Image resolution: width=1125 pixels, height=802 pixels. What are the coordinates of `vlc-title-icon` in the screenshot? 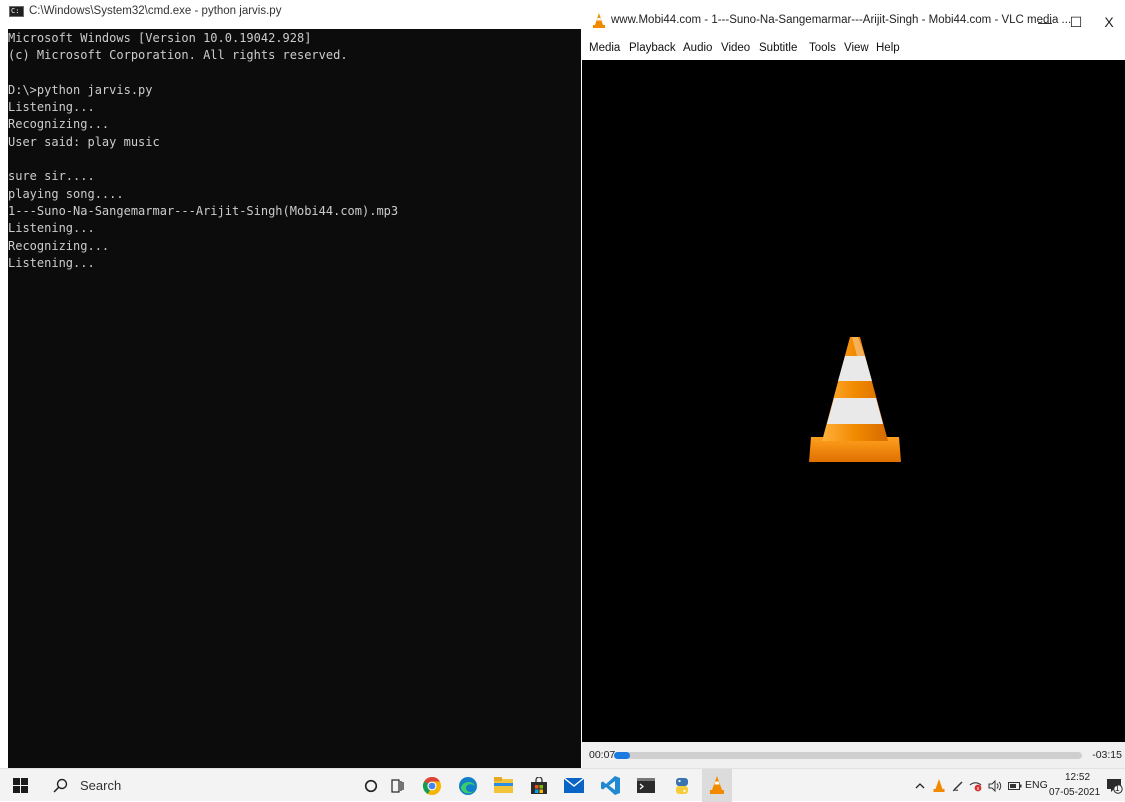 It's located at (599, 20).